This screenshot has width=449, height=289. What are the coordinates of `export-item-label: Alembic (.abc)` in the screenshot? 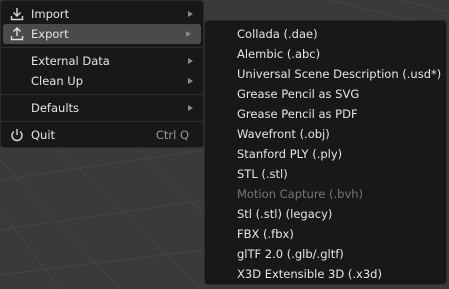 It's located at (279, 54).